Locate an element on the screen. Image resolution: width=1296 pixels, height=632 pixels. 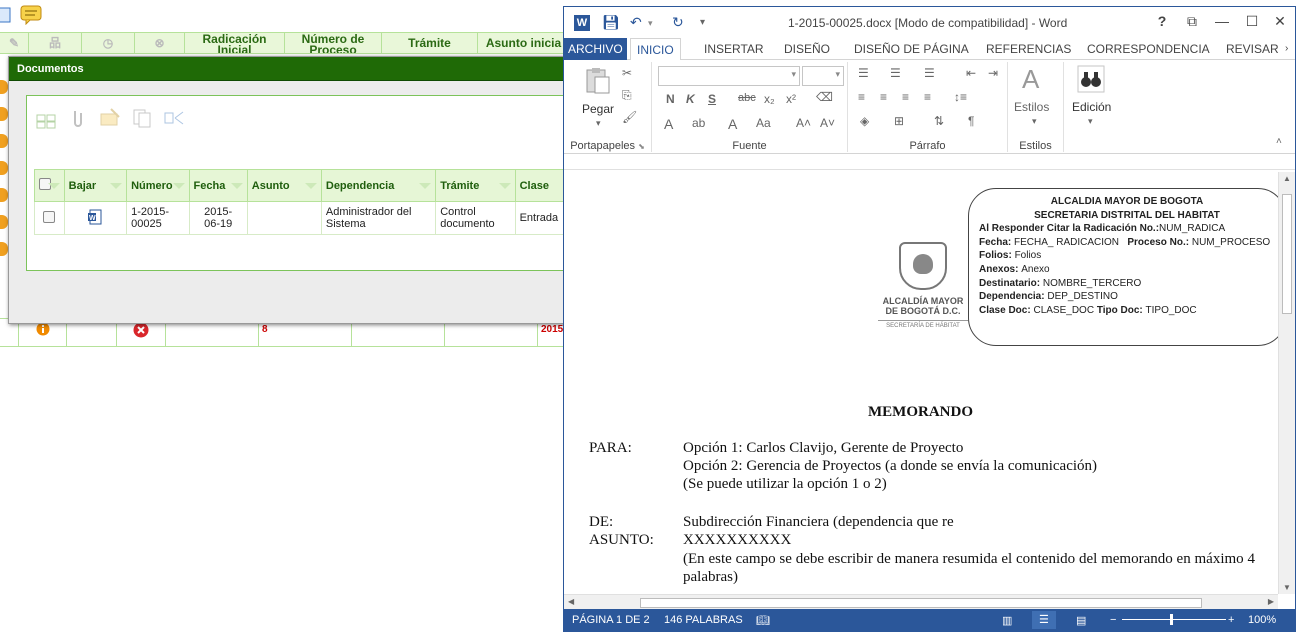
clear-format-icon: ⌫ is located at coordinates (824, 97).